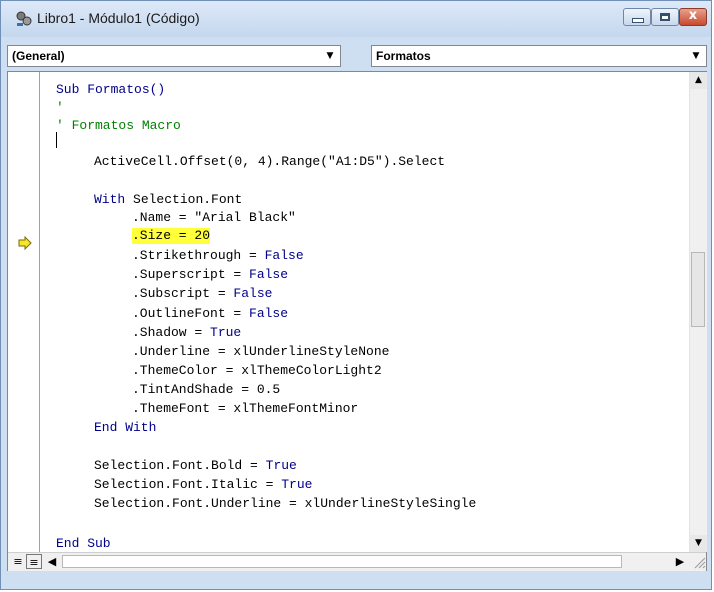  I want to click on minimize-button, so click(637, 17).